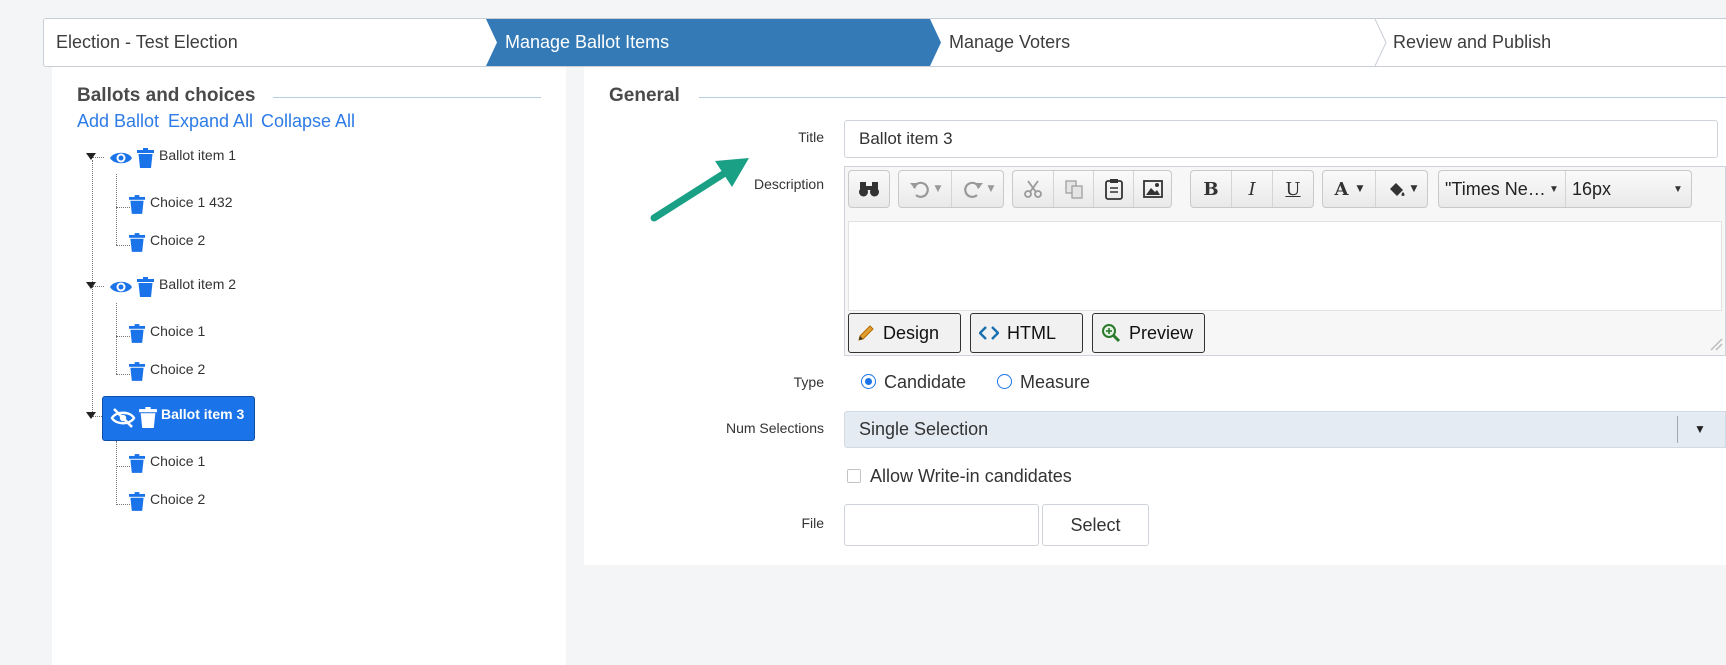 Image resolution: width=1726 pixels, height=665 pixels. What do you see at coordinates (971, 476) in the screenshot?
I see `write-in-label: Allow Write-in candidates` at bounding box center [971, 476].